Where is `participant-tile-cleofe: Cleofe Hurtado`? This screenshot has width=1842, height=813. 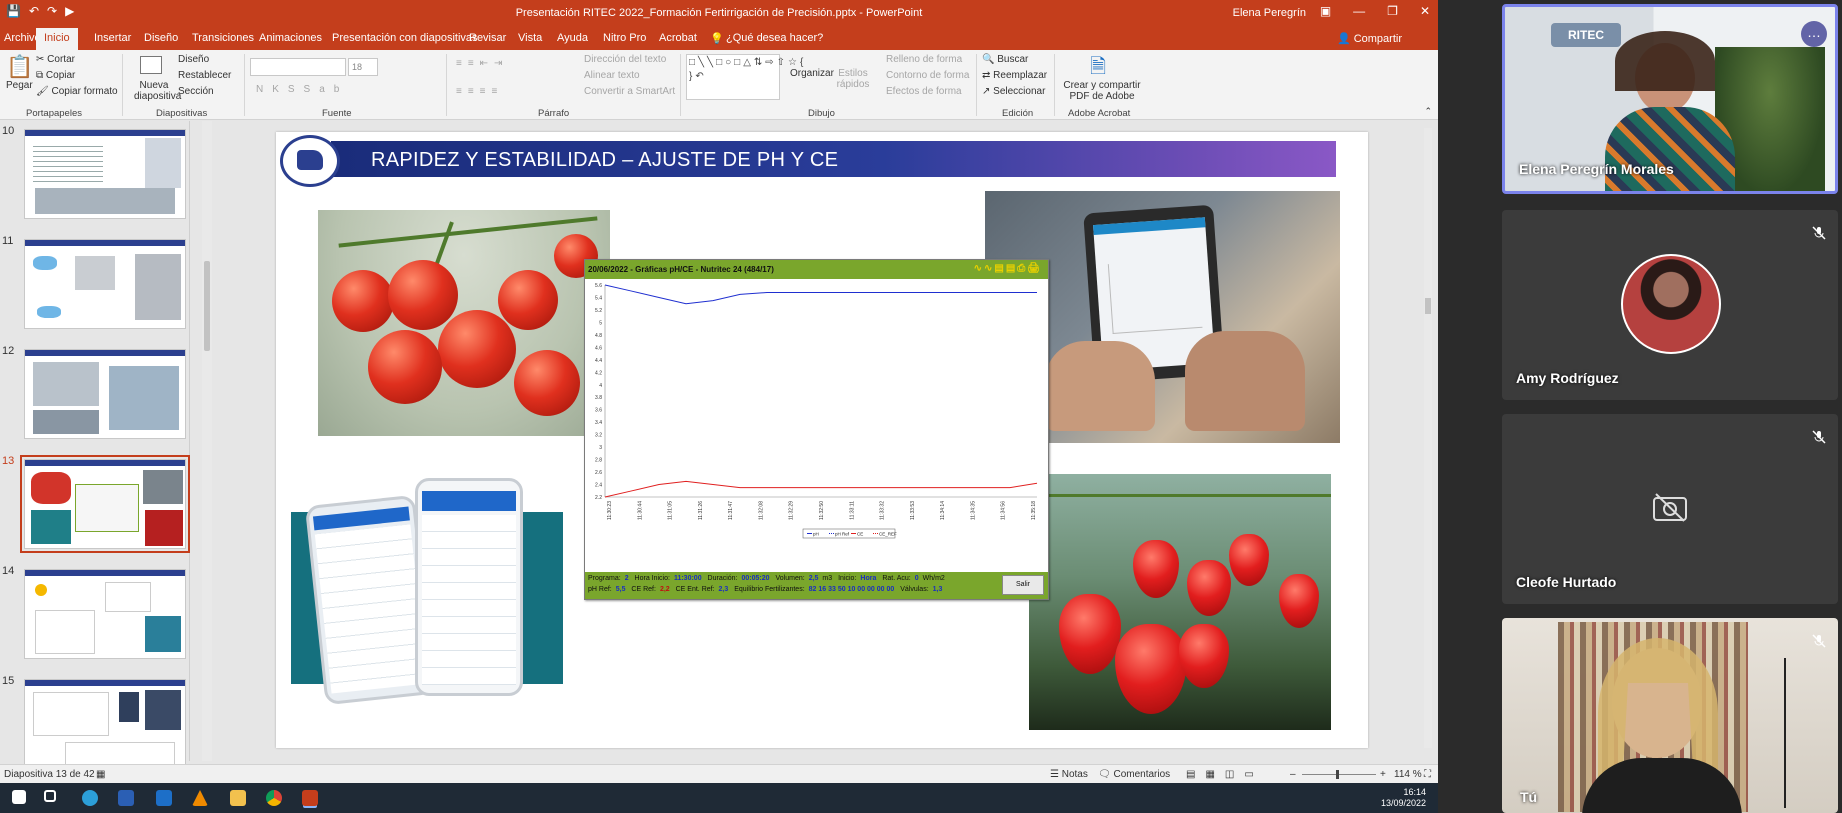 participant-tile-cleofe: Cleofe Hurtado is located at coordinates (1670, 509).